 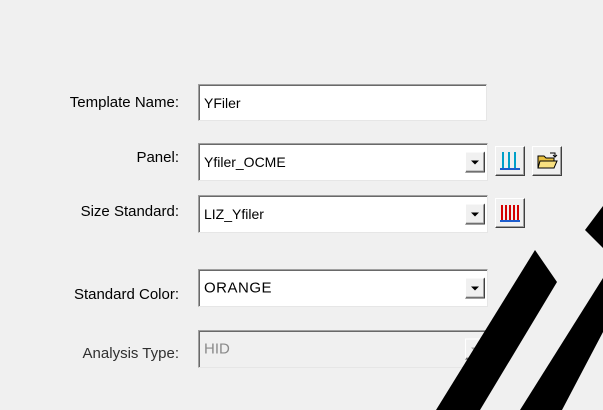 What do you see at coordinates (245, 162) in the screenshot?
I see `panel-value: Yfiler_OCME` at bounding box center [245, 162].